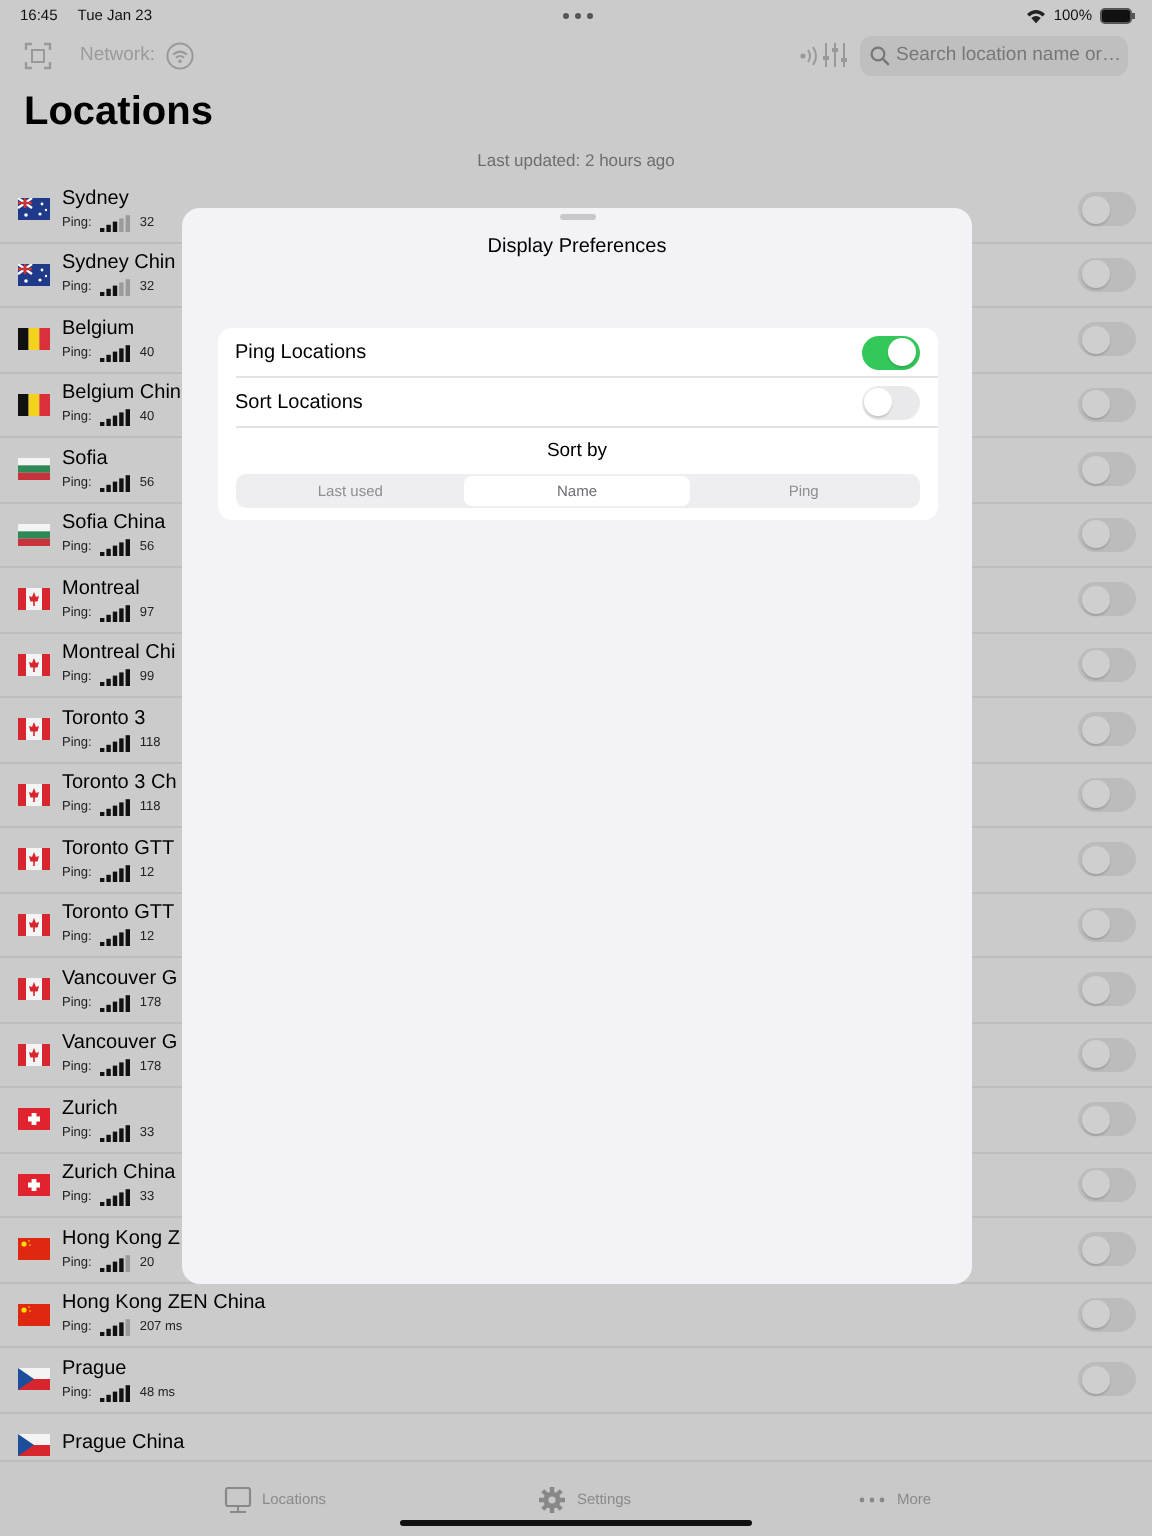 The image size is (1152, 1536). Describe the element at coordinates (119, 264) in the screenshot. I see `location-name: Sydney Chin` at that location.